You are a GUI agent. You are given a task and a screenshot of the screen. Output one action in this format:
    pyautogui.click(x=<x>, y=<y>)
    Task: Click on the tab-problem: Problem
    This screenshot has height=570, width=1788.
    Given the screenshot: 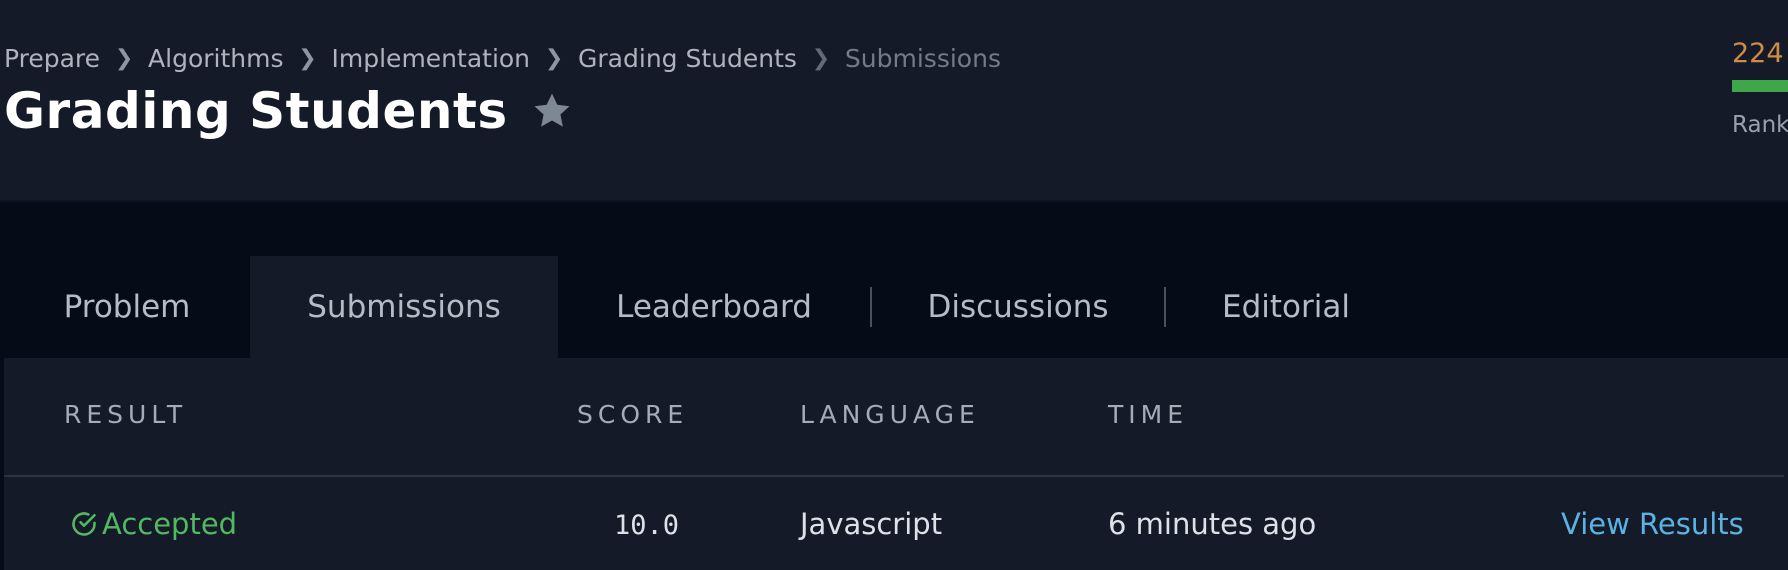 What is the action you would take?
    pyautogui.click(x=127, y=307)
    